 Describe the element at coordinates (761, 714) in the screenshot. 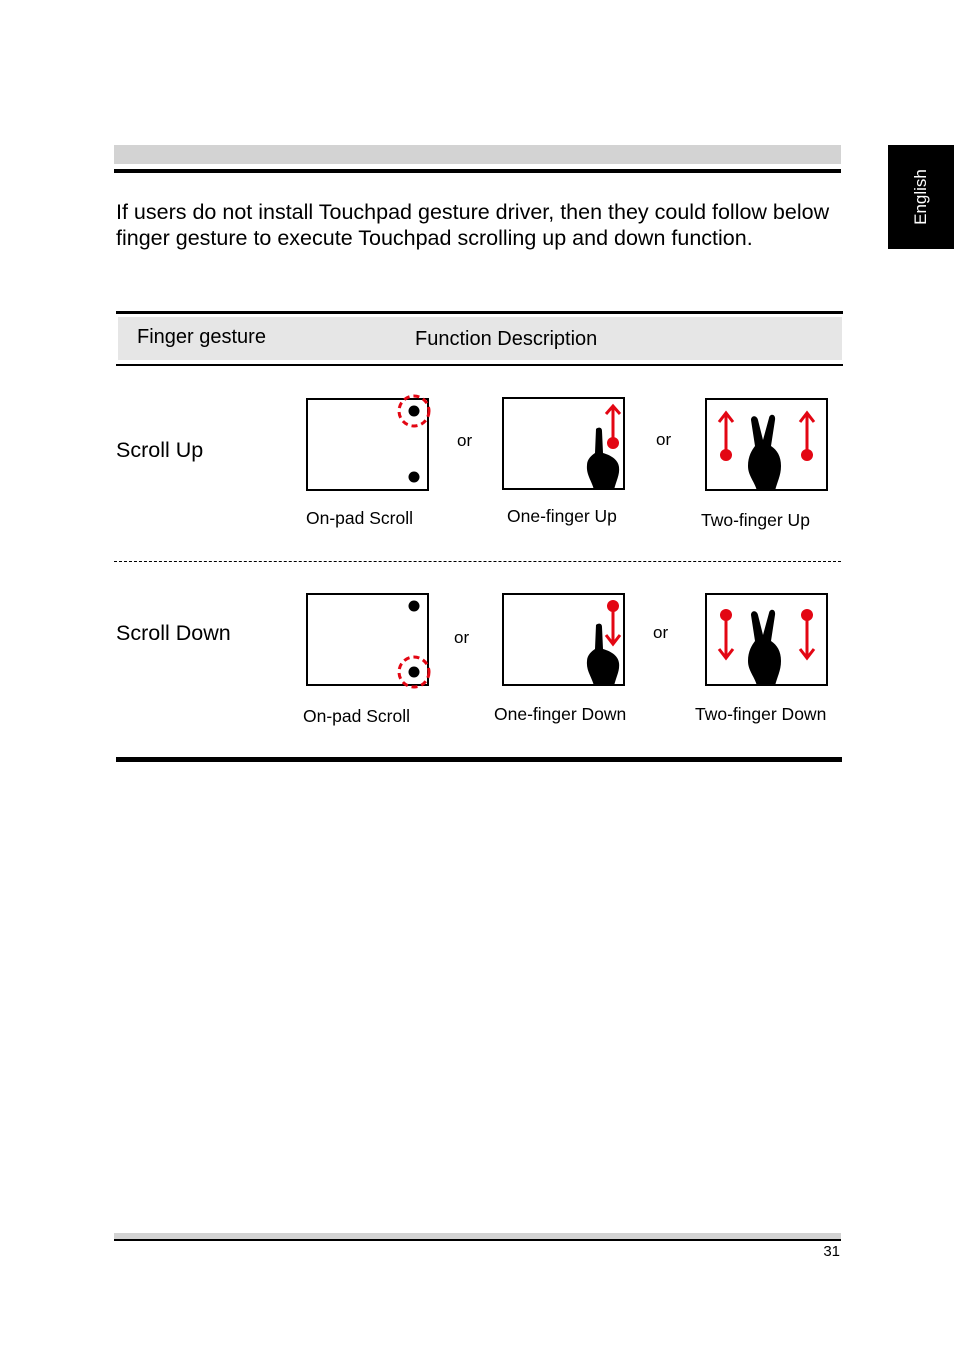

I see `caption-two-finger-down: Two-finger Down` at that location.